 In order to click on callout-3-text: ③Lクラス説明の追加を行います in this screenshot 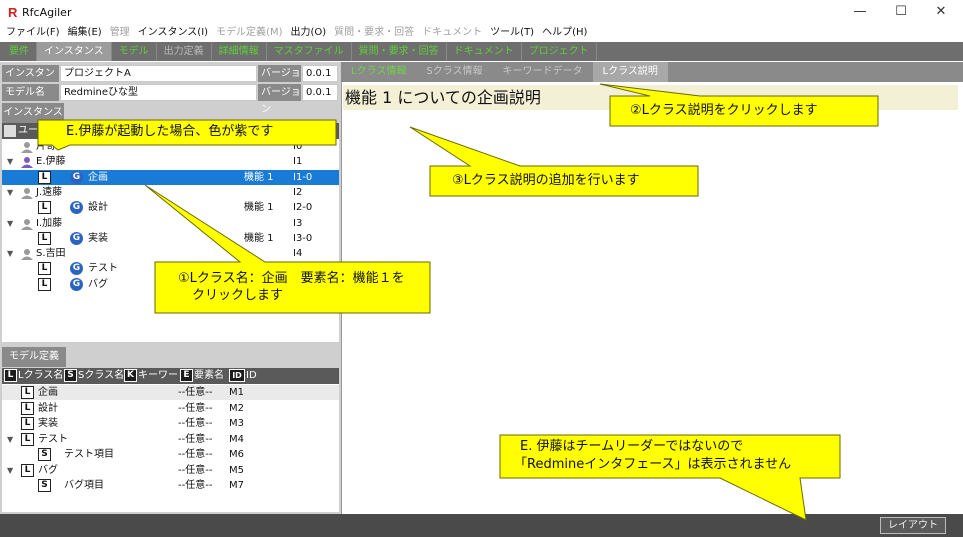, I will do `click(546, 180)`.